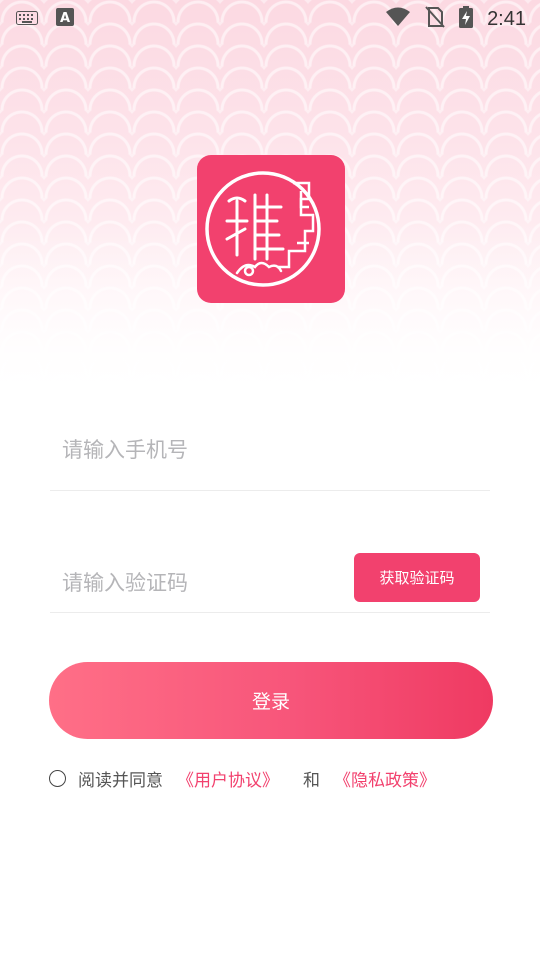  Describe the element at coordinates (270, 464) in the screenshot. I see `phone-field-row` at that location.